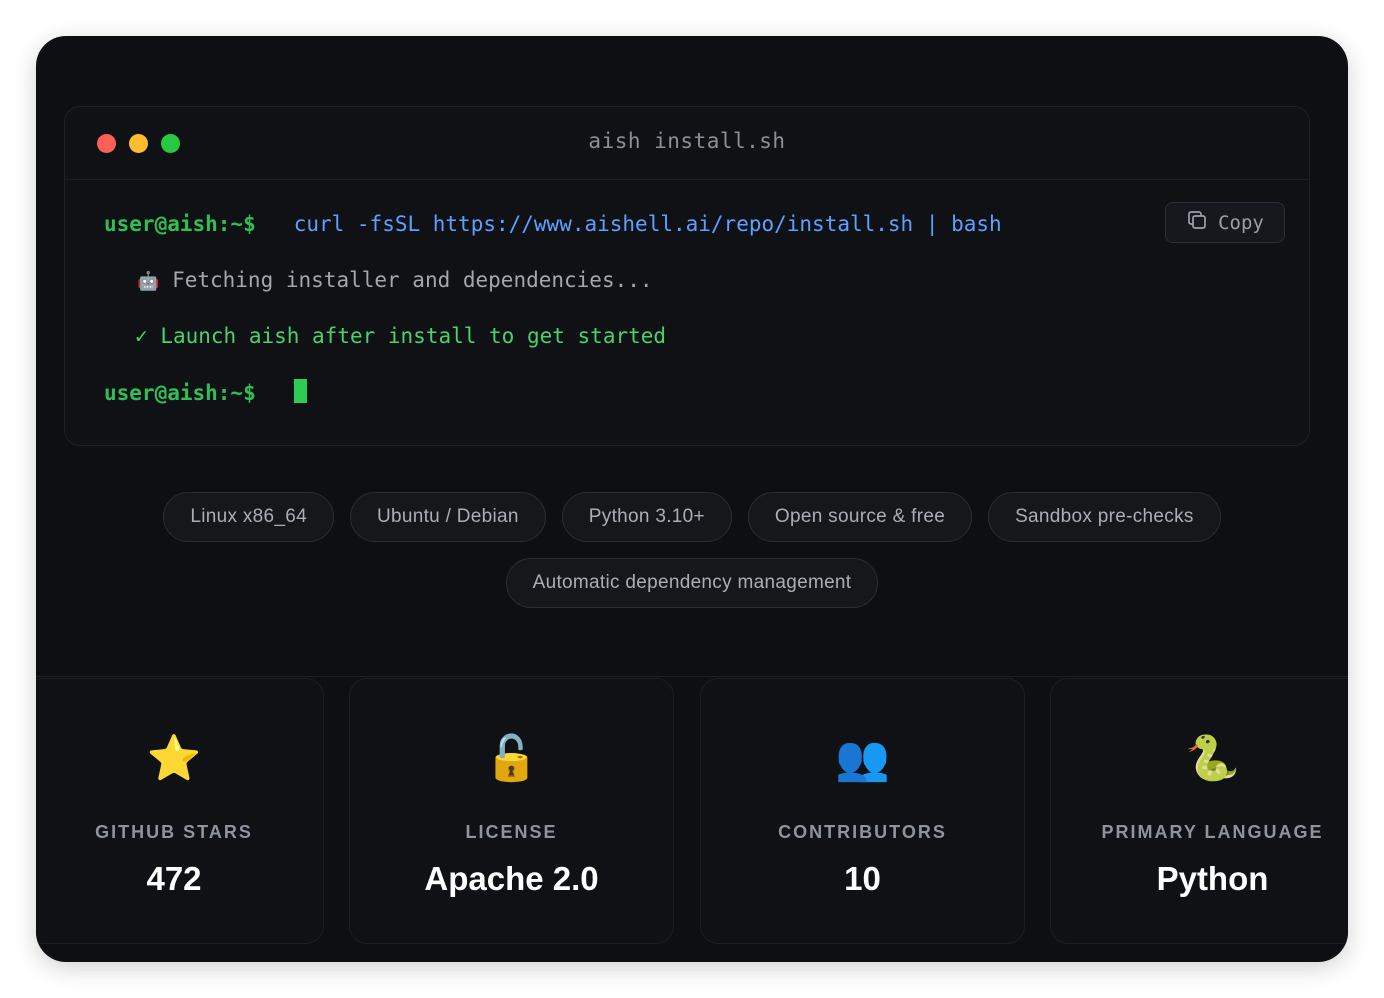 This screenshot has height=998, width=1384. What do you see at coordinates (511, 832) in the screenshot?
I see `stat-label: LICENSE` at bounding box center [511, 832].